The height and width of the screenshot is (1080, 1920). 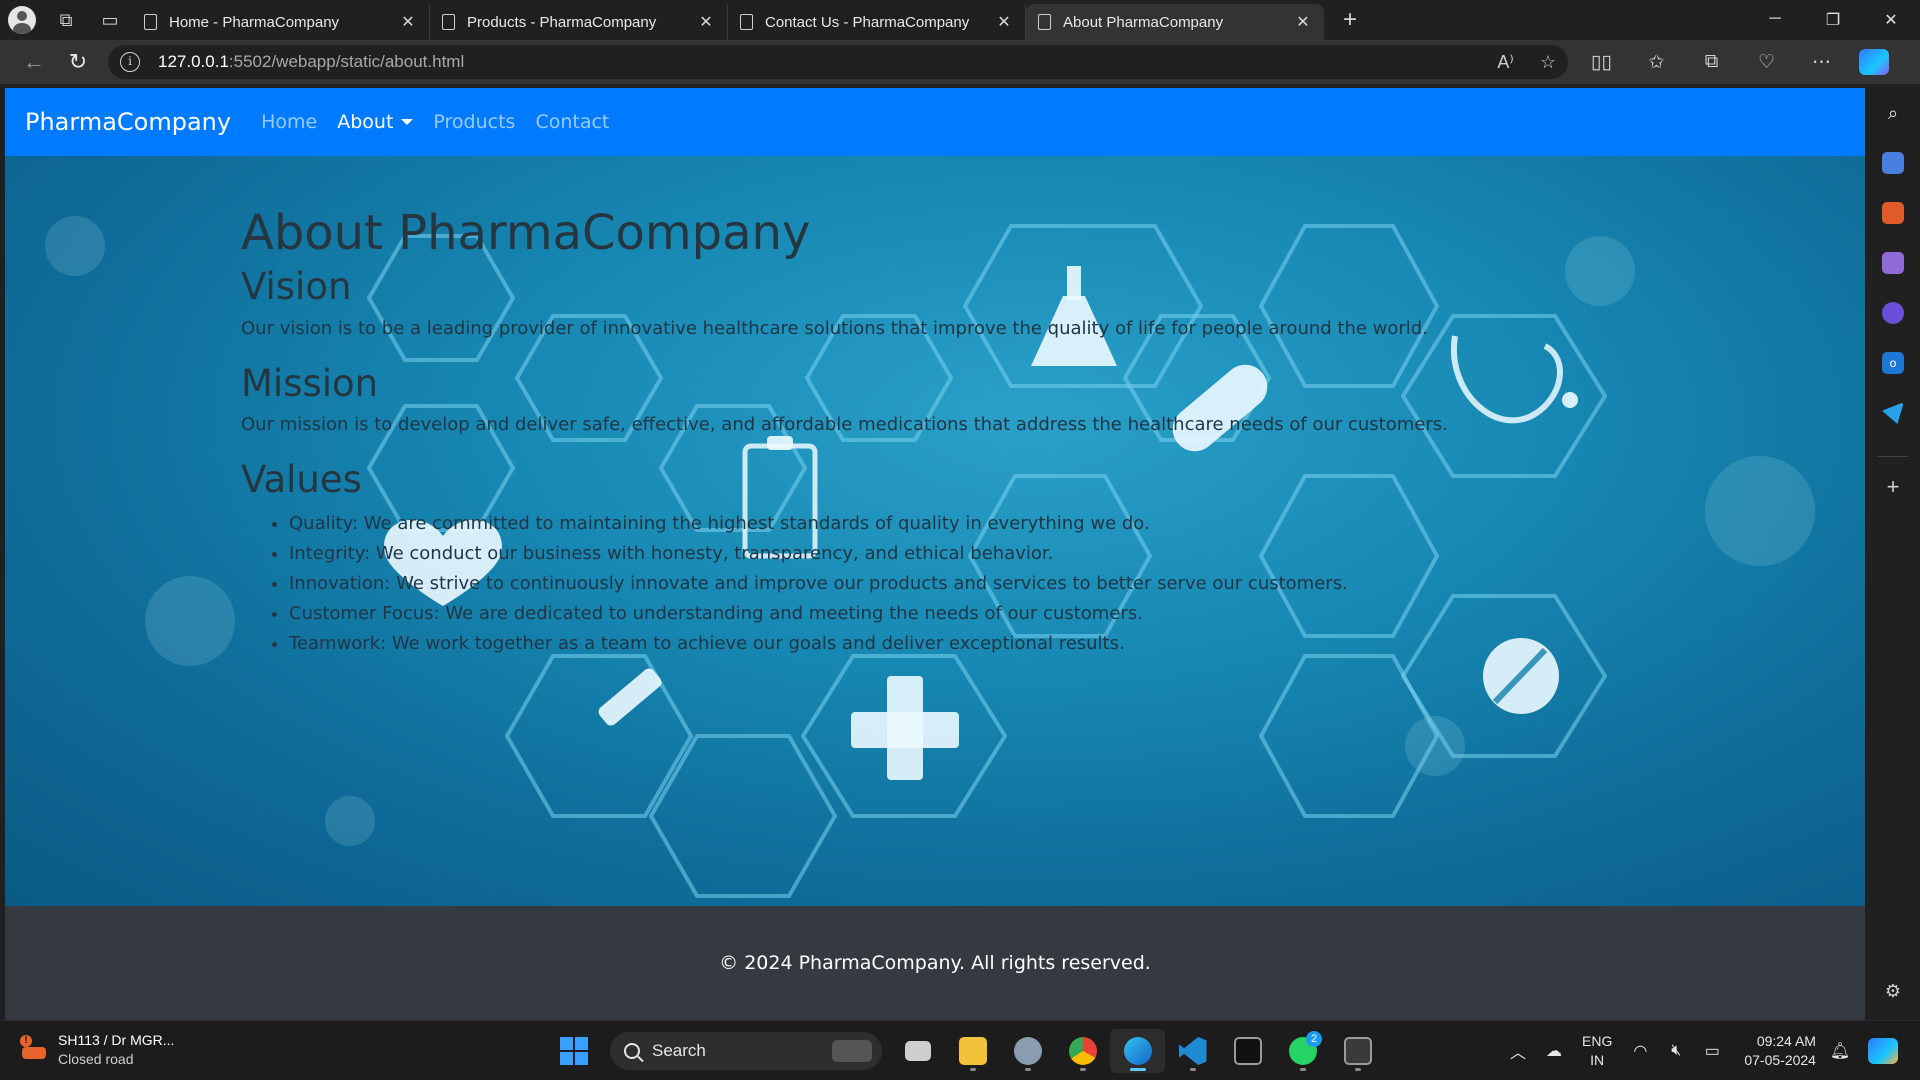 I want to click on search-highlight-icon, so click(x=852, y=1051).